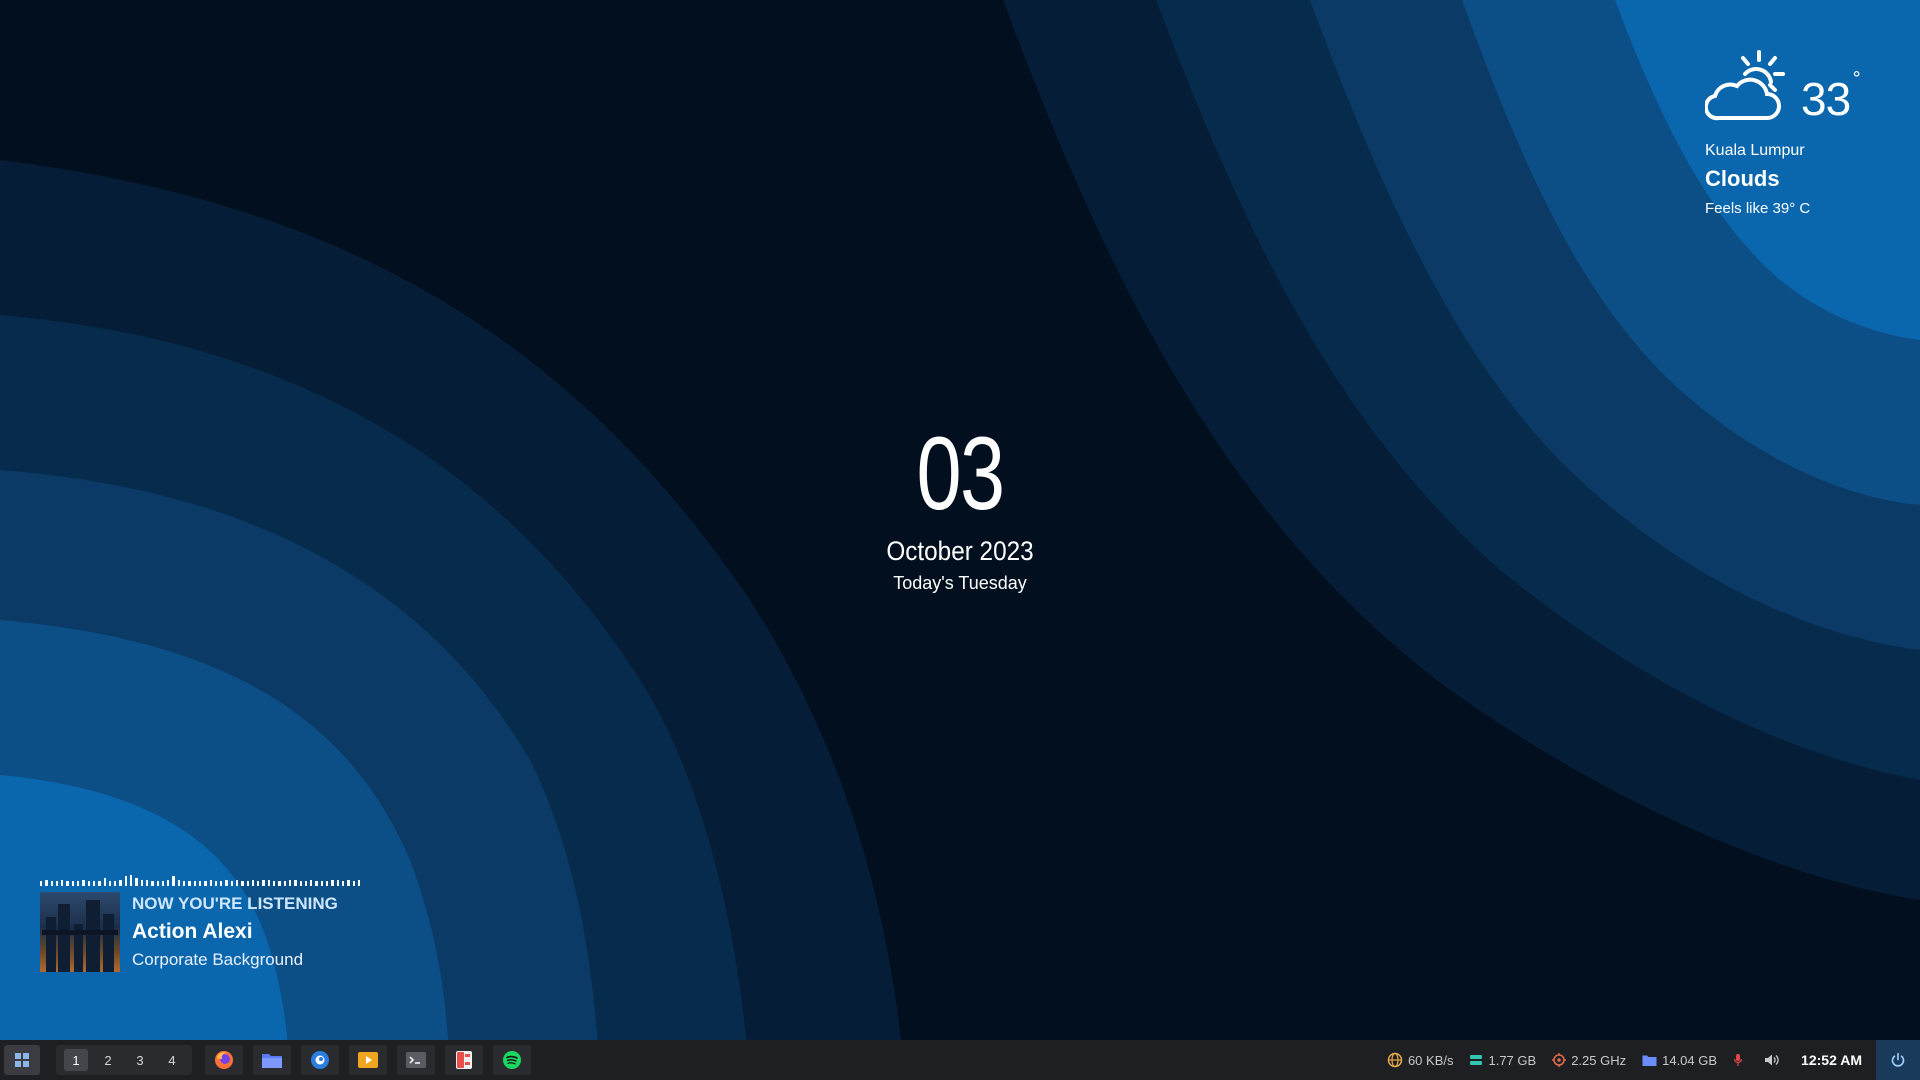 The image size is (1920, 1080). I want to click on settings-button, so click(464, 1060).